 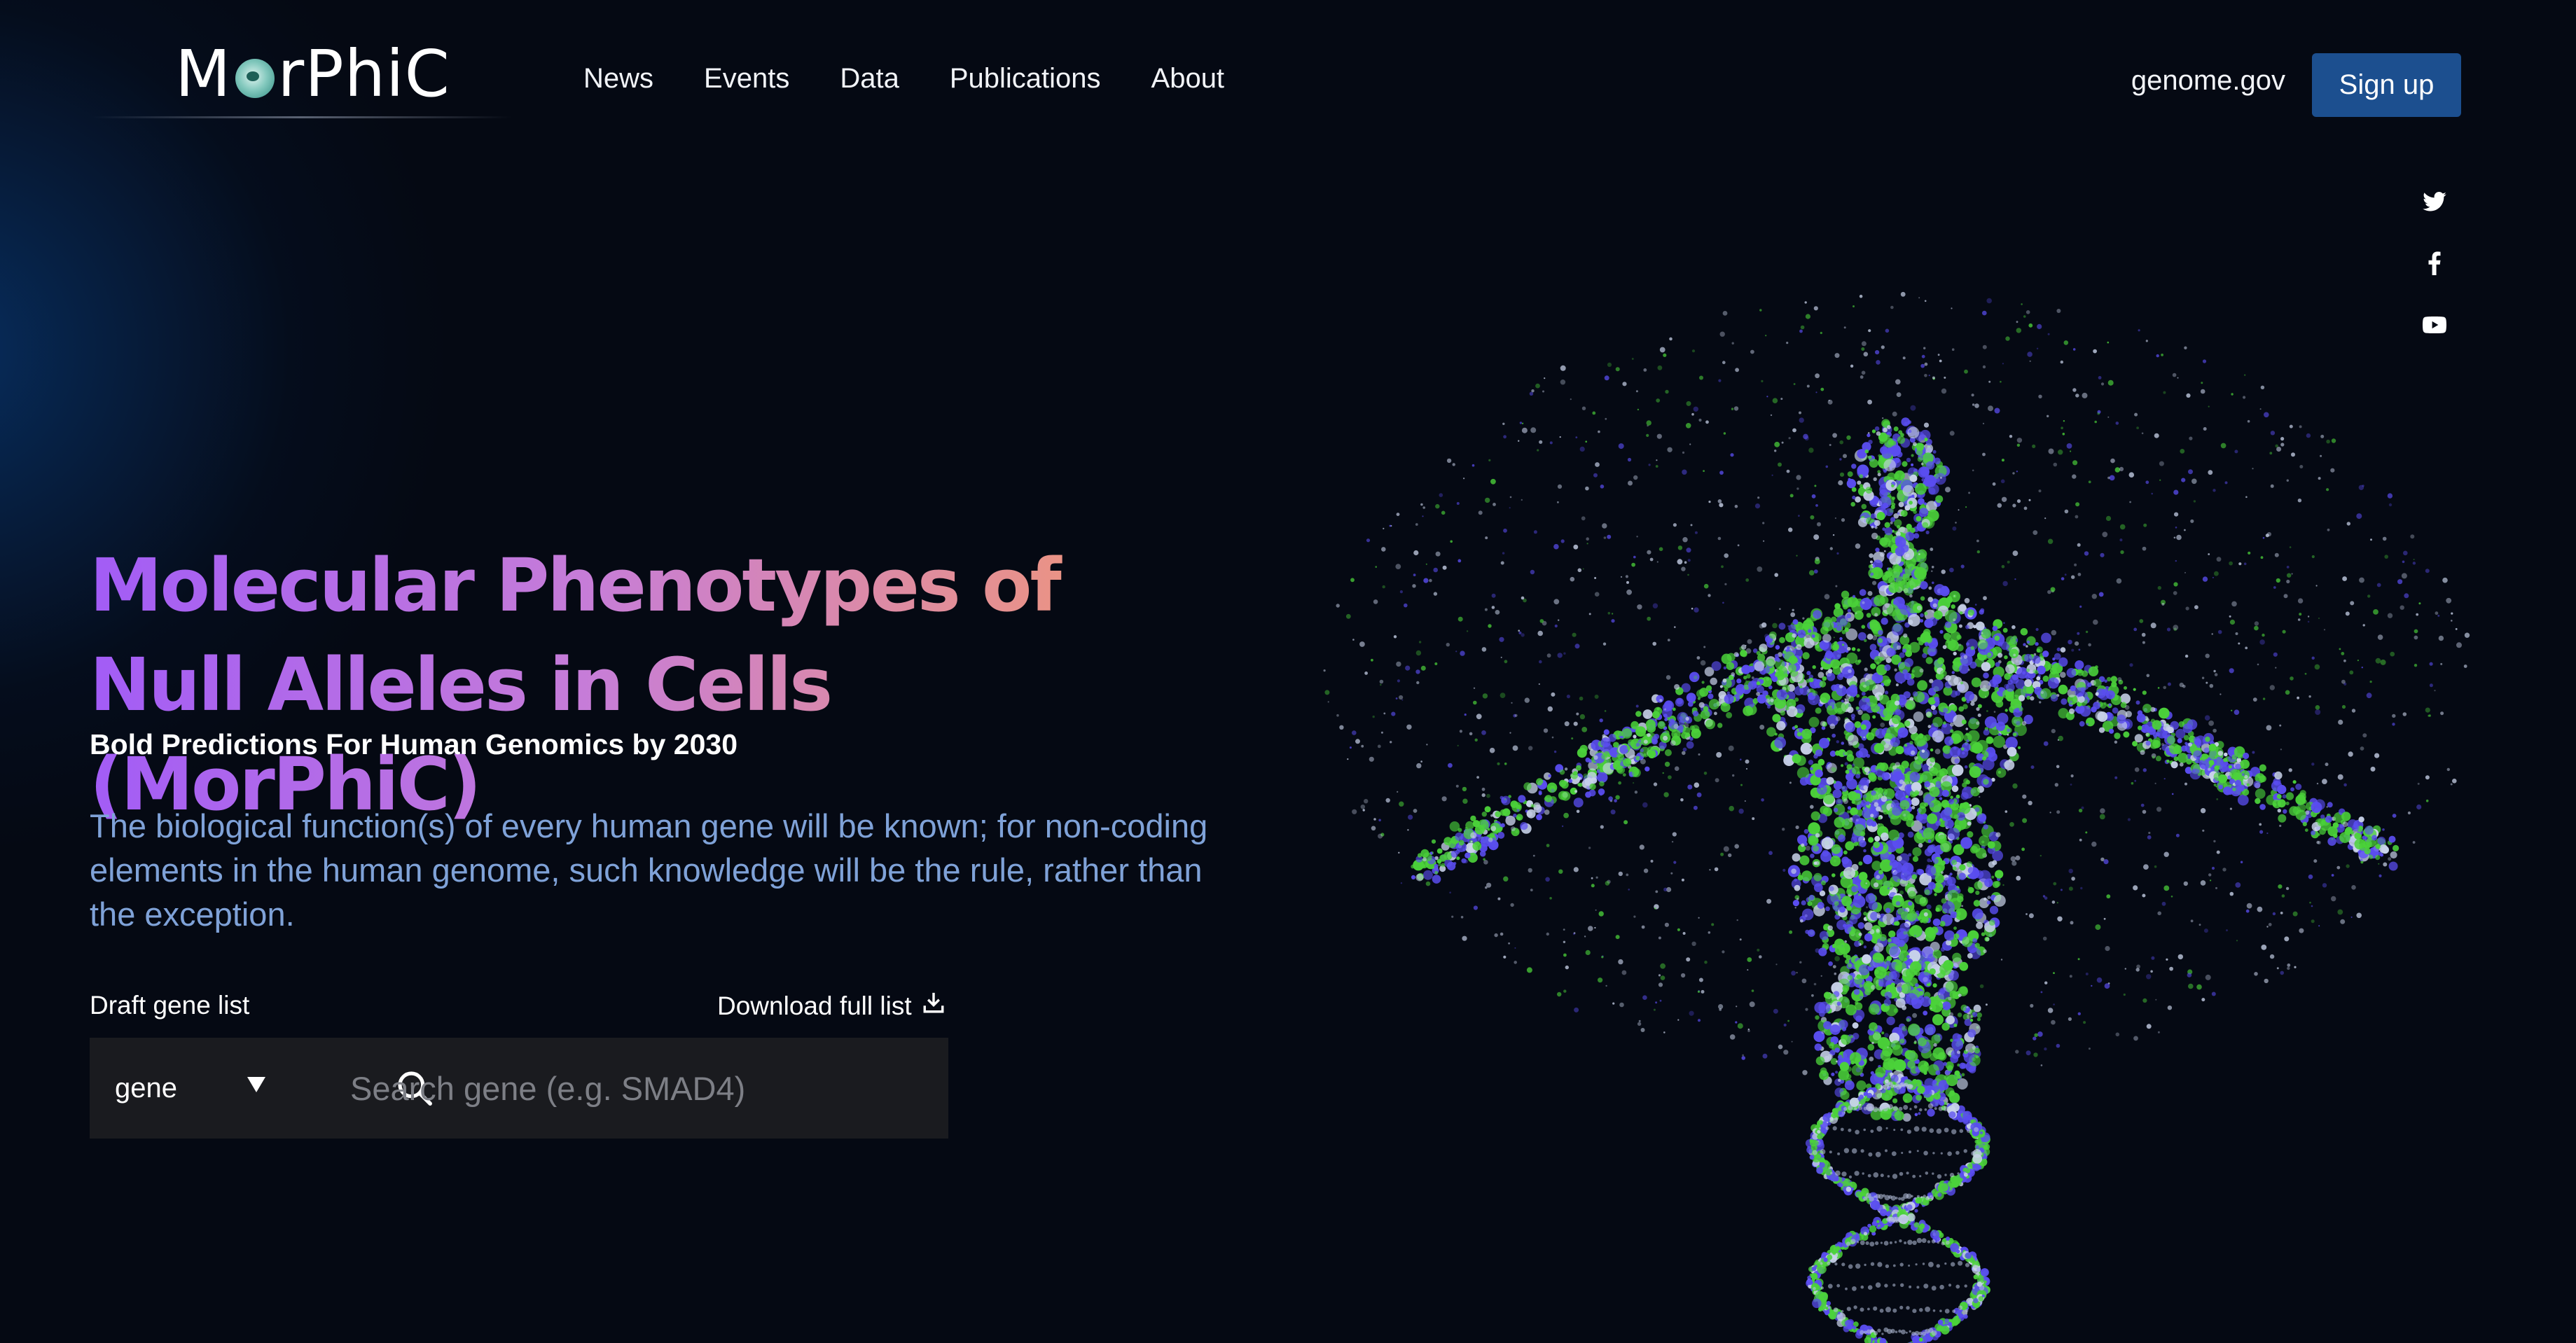 What do you see at coordinates (185, 1088) in the screenshot?
I see `search-type-select: gene` at bounding box center [185, 1088].